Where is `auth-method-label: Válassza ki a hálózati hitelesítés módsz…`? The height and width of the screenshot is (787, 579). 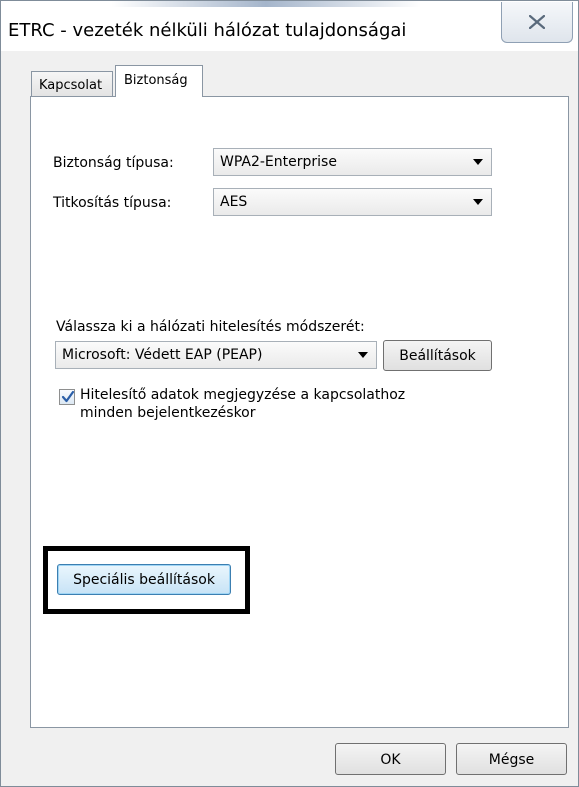
auth-method-label: Válassza ki a hálózati hitelesítés módsz… is located at coordinates (210, 327).